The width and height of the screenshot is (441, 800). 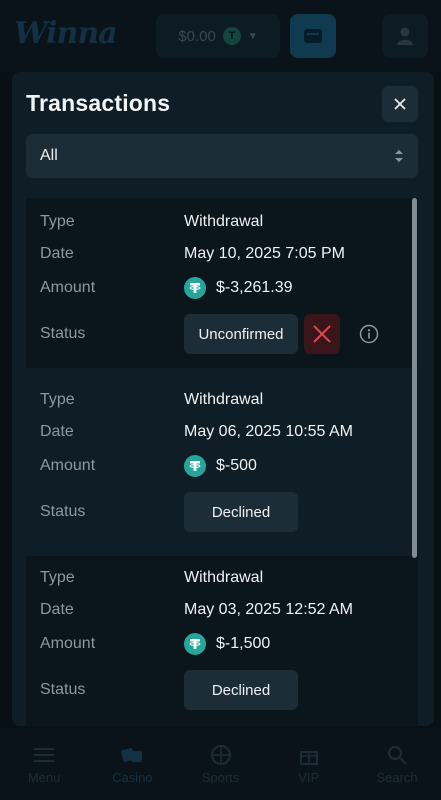 I want to click on status-badge: Unconfirmed, so click(x=241, y=334).